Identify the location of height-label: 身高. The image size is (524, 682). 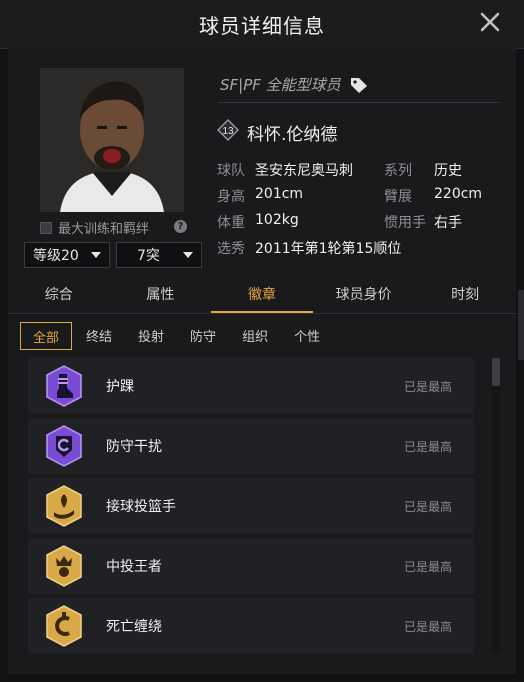
(231, 197).